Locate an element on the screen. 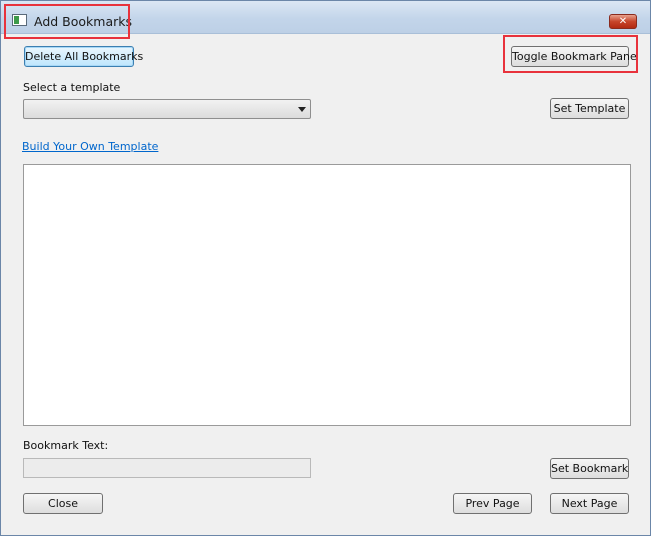  build-template-link: Build Your Own Template is located at coordinates (90, 146).